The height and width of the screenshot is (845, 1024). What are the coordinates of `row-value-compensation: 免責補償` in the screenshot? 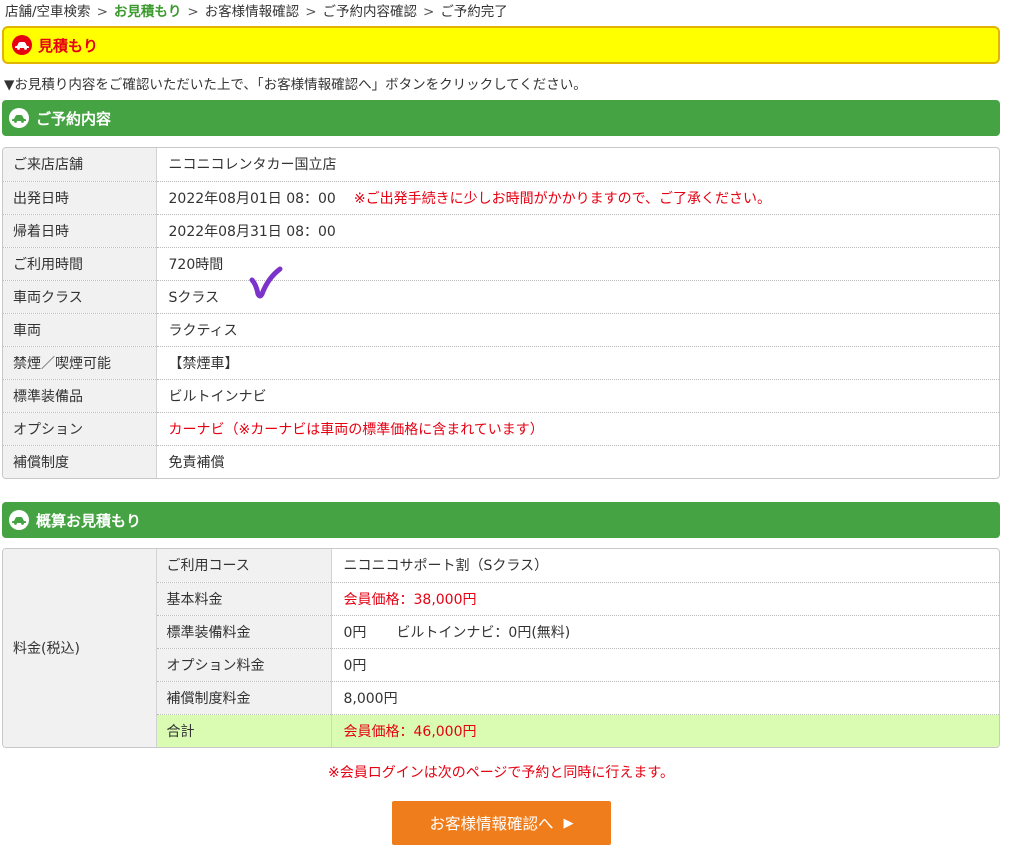 It's located at (196, 462).